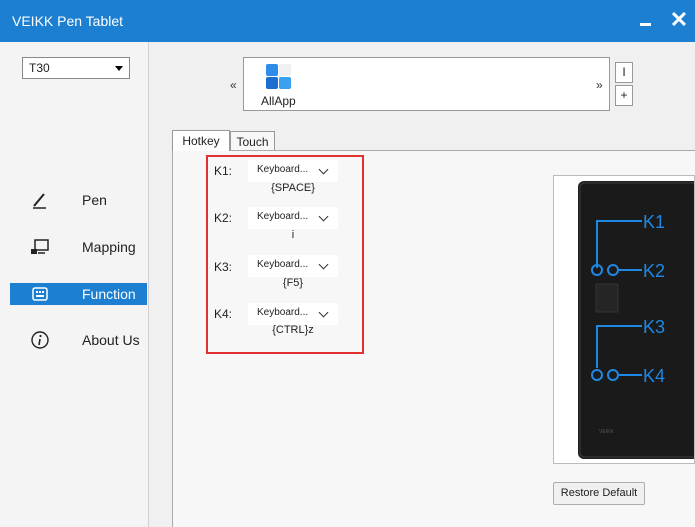 The width and height of the screenshot is (695, 527). I want to click on tablet-diagram: K1 K2 K3 K4 VEIKK, so click(636, 320).